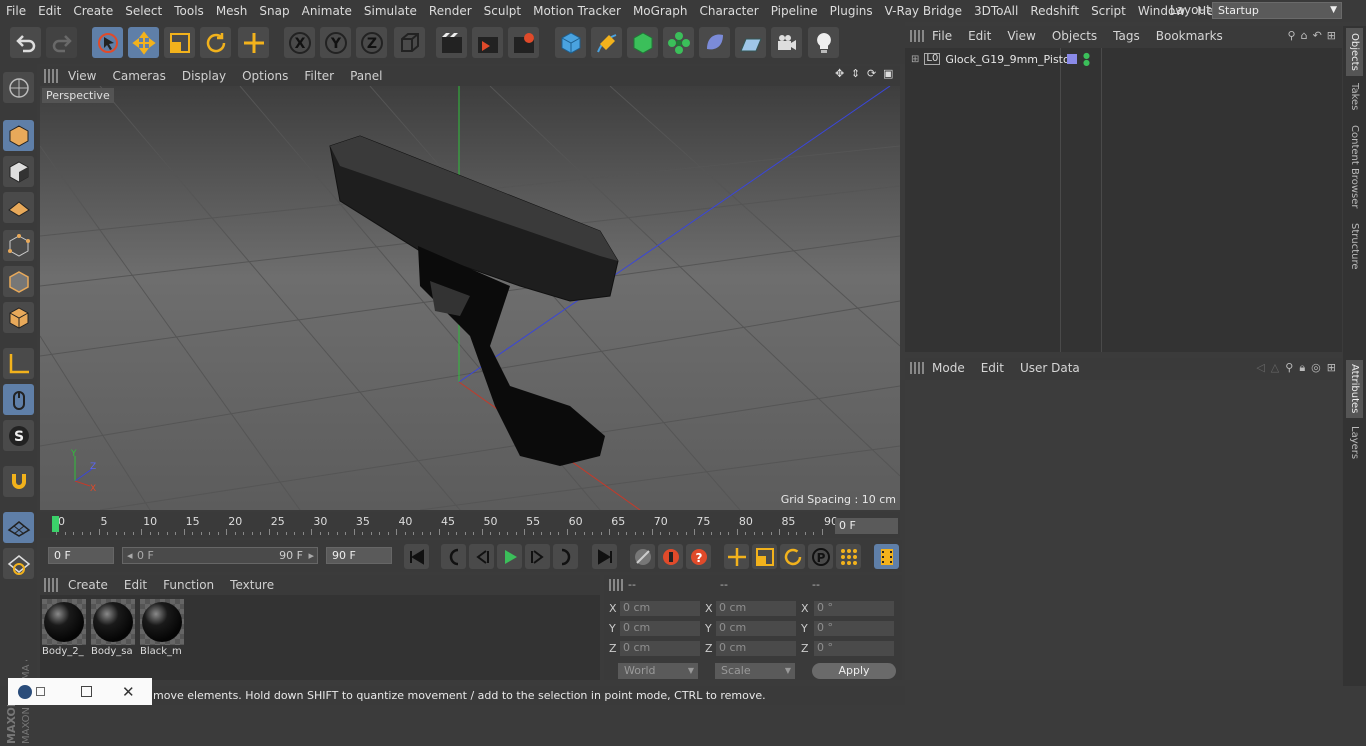 The width and height of the screenshot is (1366, 746). I want to click on maximize-view-icon: ▣, so click(889, 74).